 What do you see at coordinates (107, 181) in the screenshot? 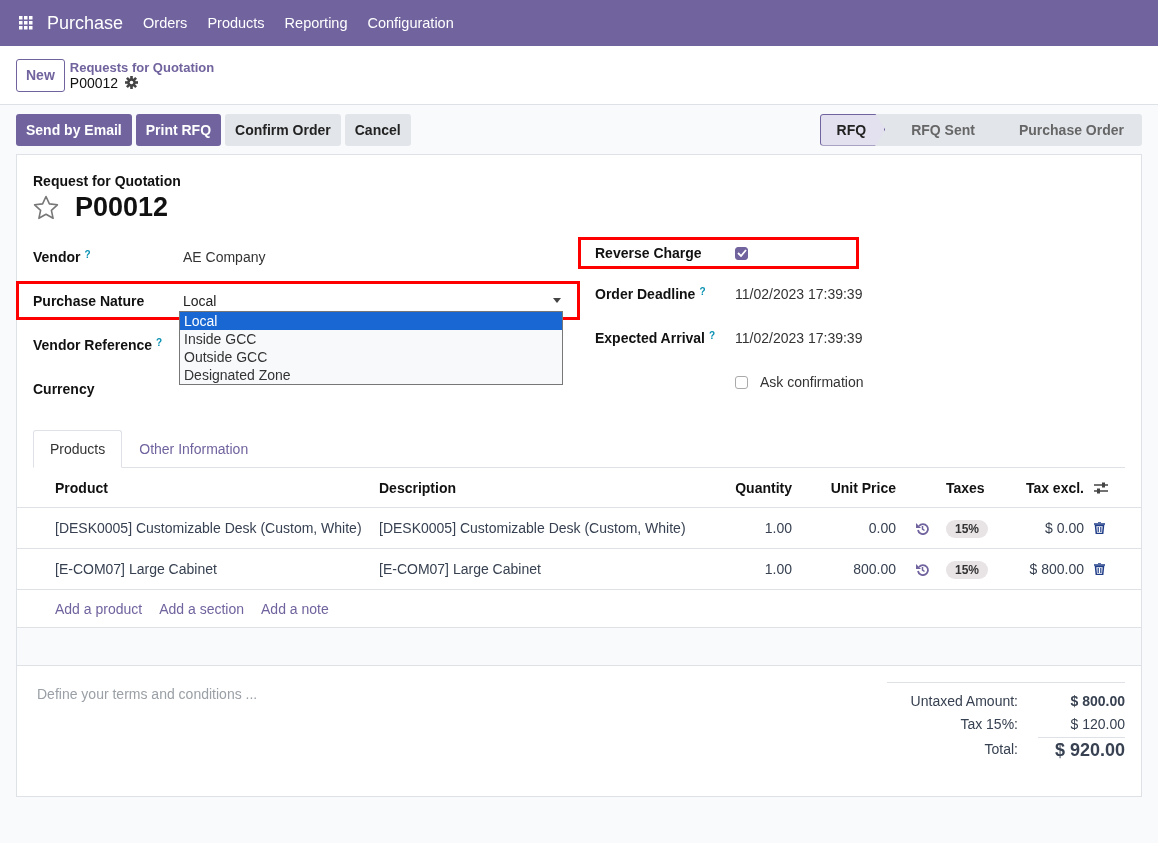
I see `form-subtitle: Request for Quotation` at bounding box center [107, 181].